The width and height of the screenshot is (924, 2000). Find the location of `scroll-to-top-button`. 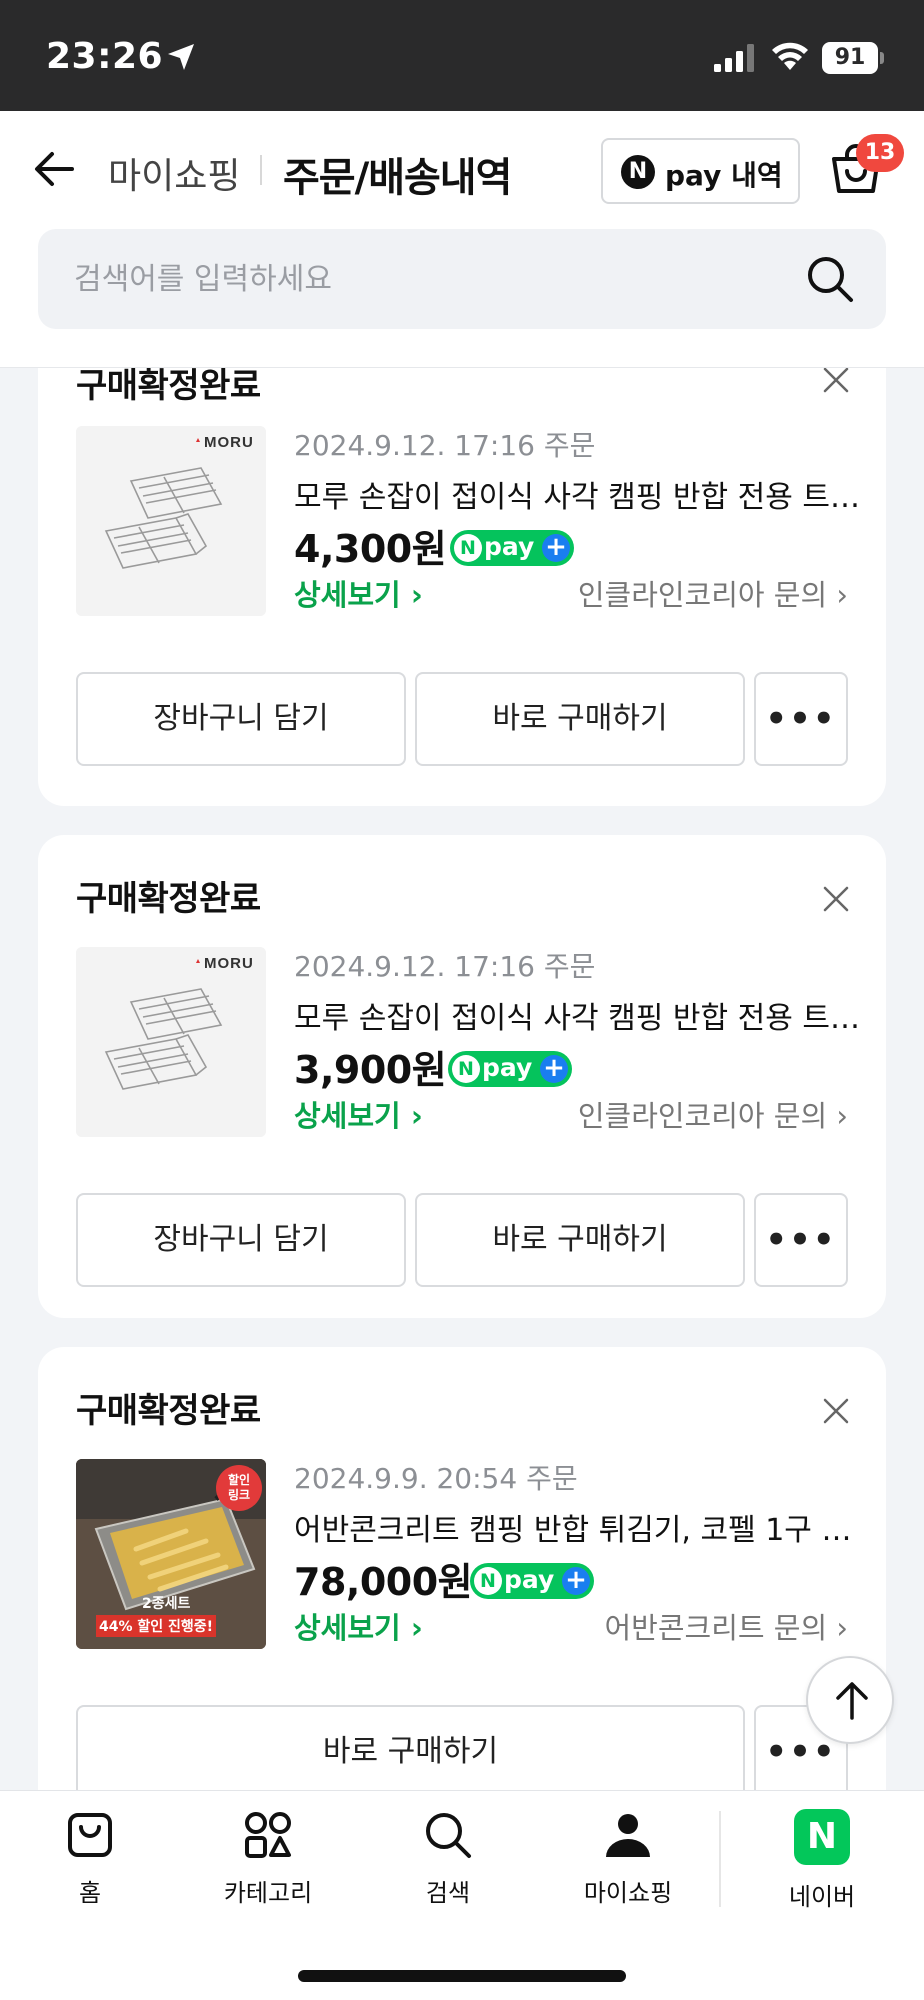

scroll-to-top-button is located at coordinates (850, 1700).